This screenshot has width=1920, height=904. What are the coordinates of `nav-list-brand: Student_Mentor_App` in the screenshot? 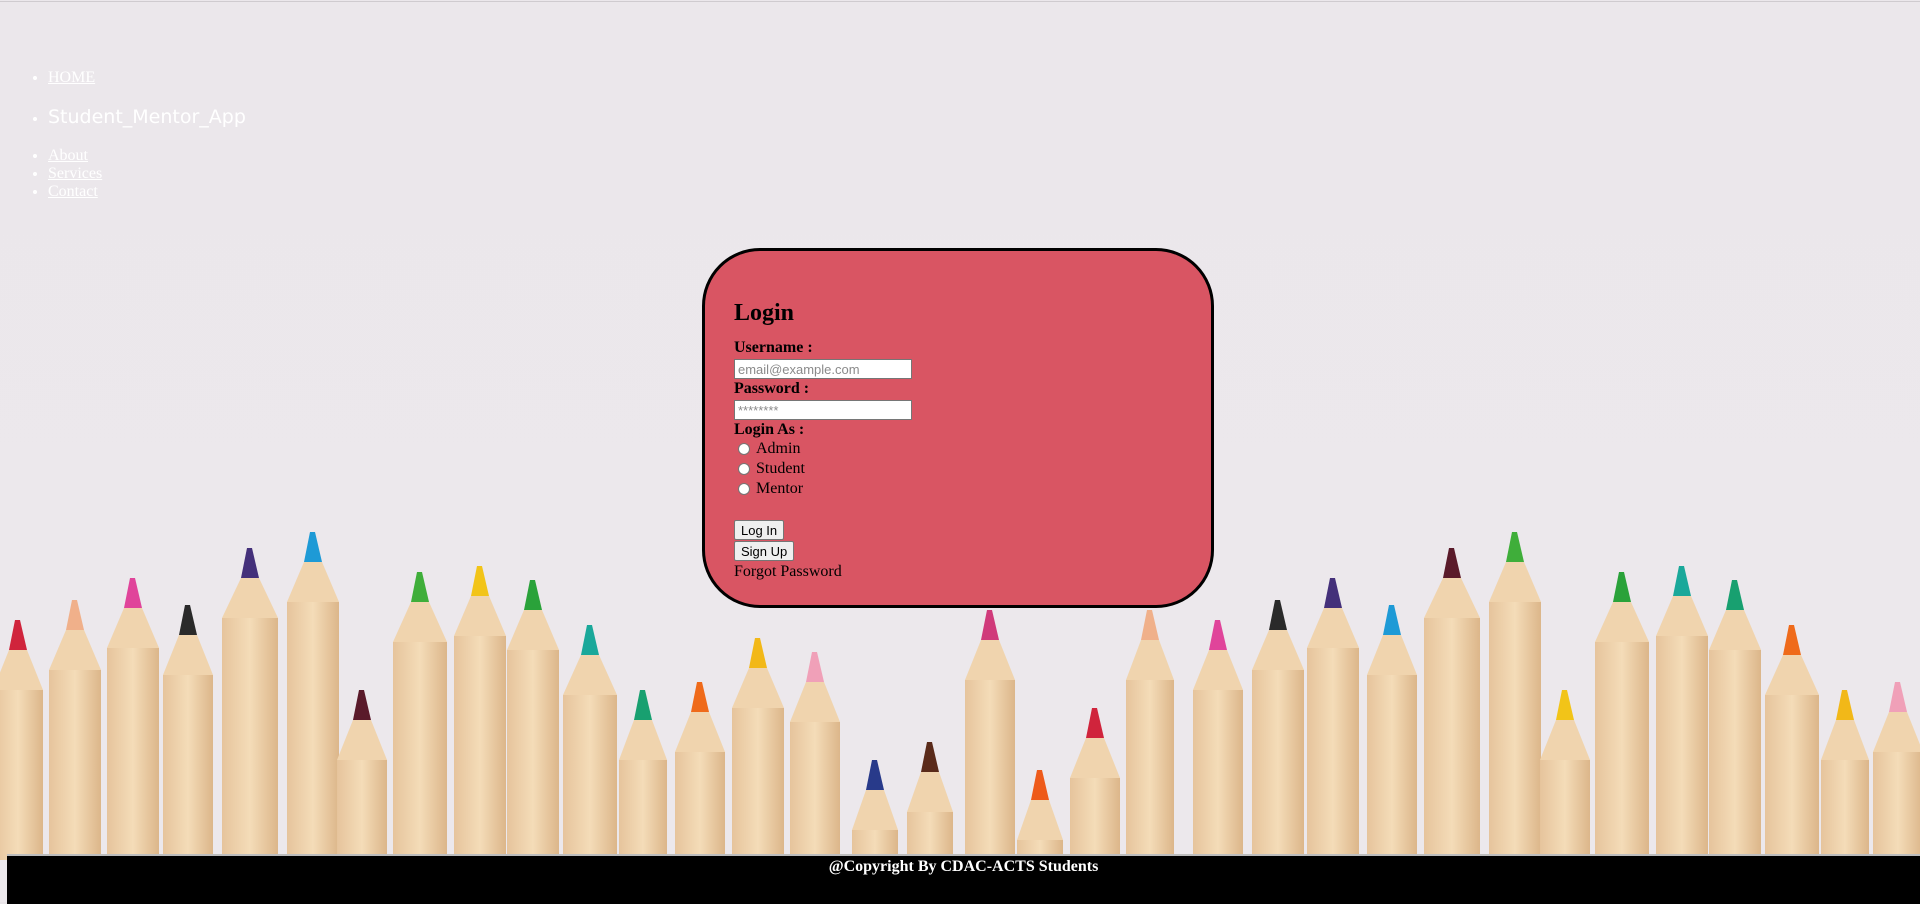 It's located at (123, 117).